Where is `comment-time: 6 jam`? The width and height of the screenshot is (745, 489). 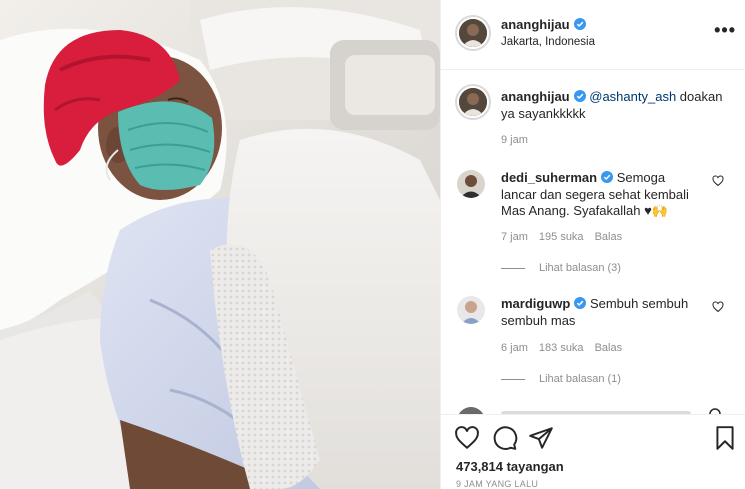 comment-time: 6 jam is located at coordinates (514, 348).